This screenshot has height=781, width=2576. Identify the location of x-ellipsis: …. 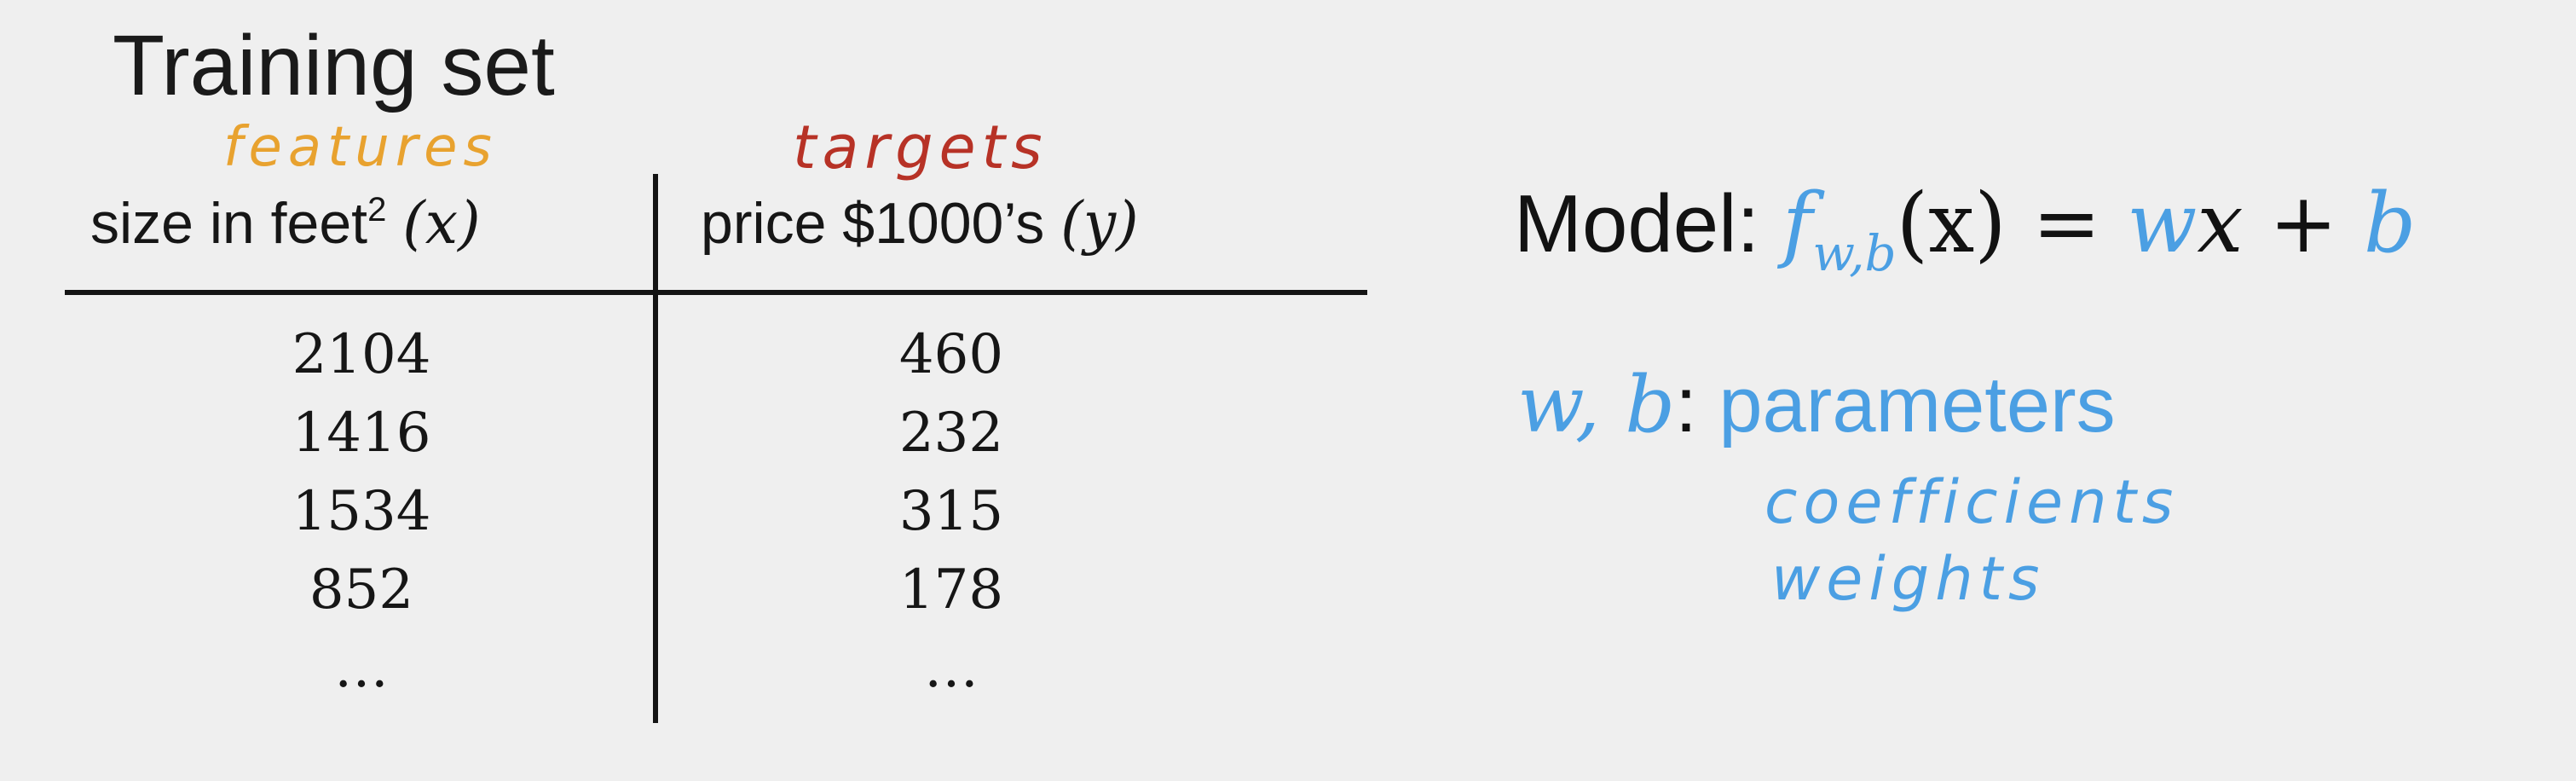
(361, 668).